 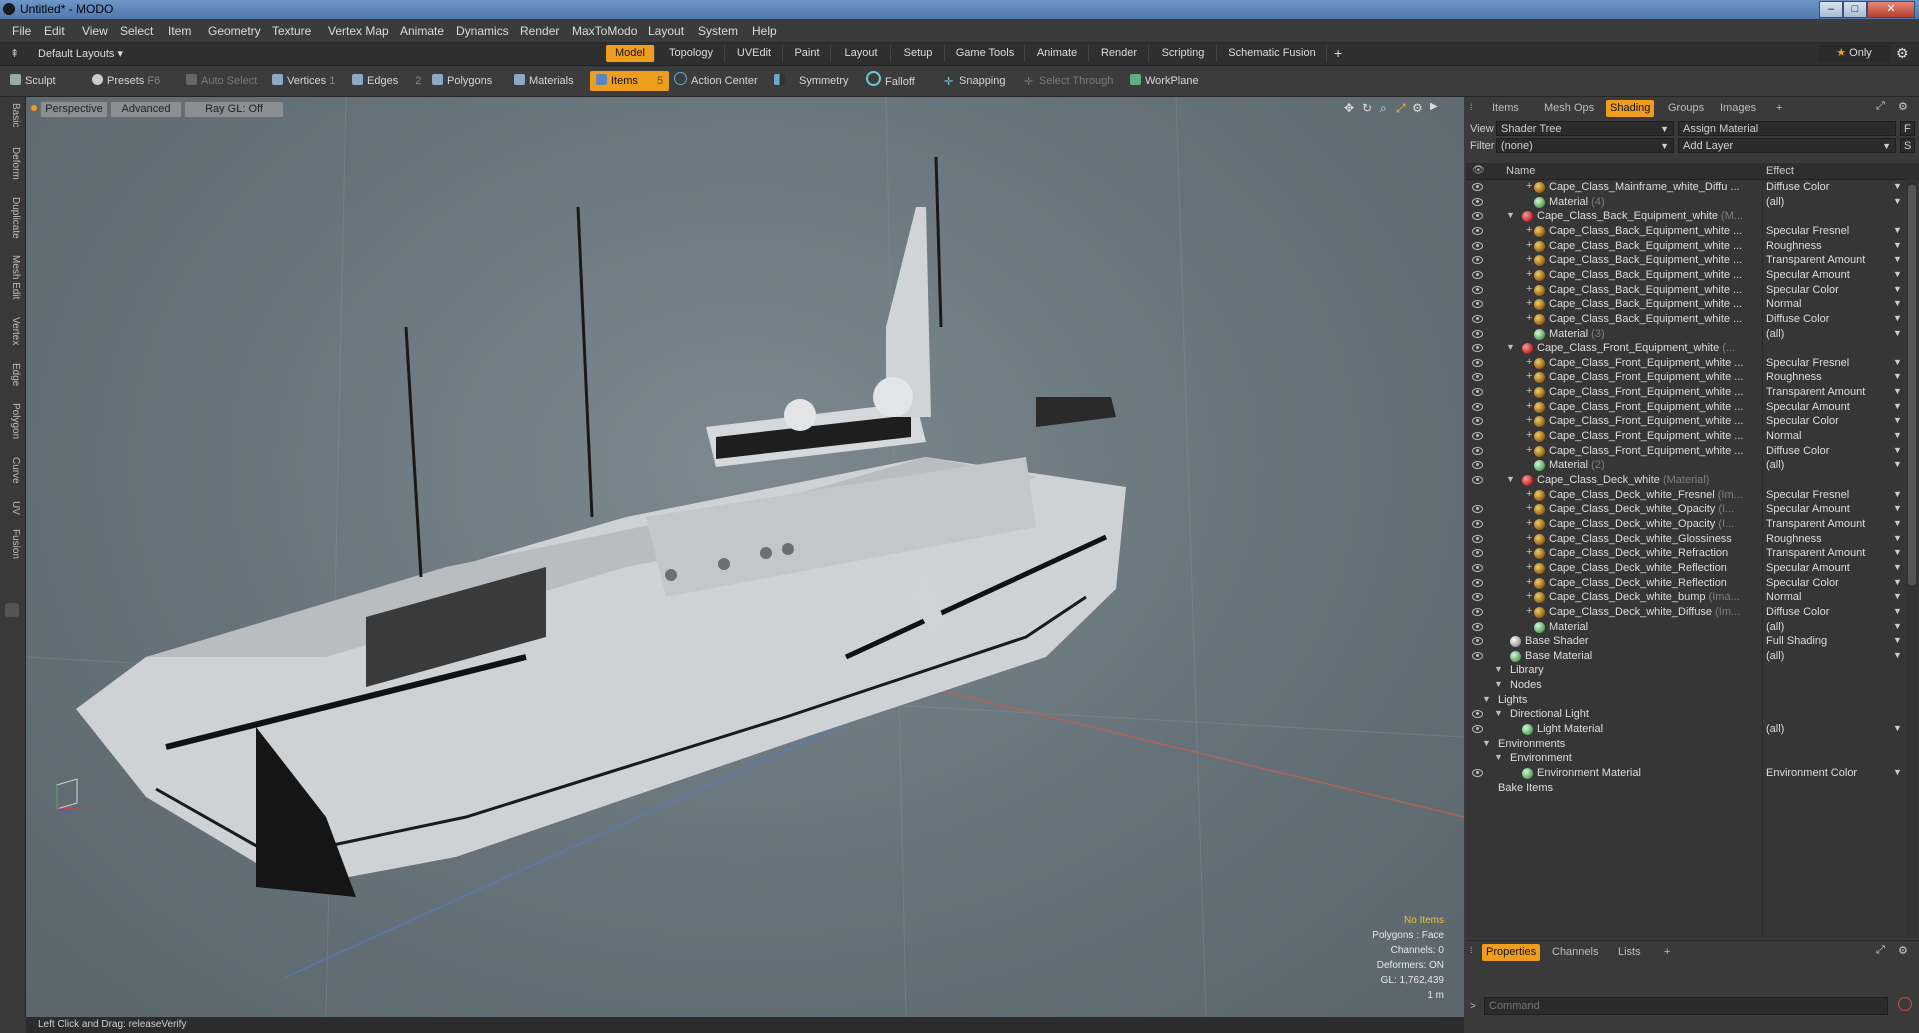 What do you see at coordinates (1692, 789) in the screenshot?
I see `tree-row: Bake Items` at bounding box center [1692, 789].